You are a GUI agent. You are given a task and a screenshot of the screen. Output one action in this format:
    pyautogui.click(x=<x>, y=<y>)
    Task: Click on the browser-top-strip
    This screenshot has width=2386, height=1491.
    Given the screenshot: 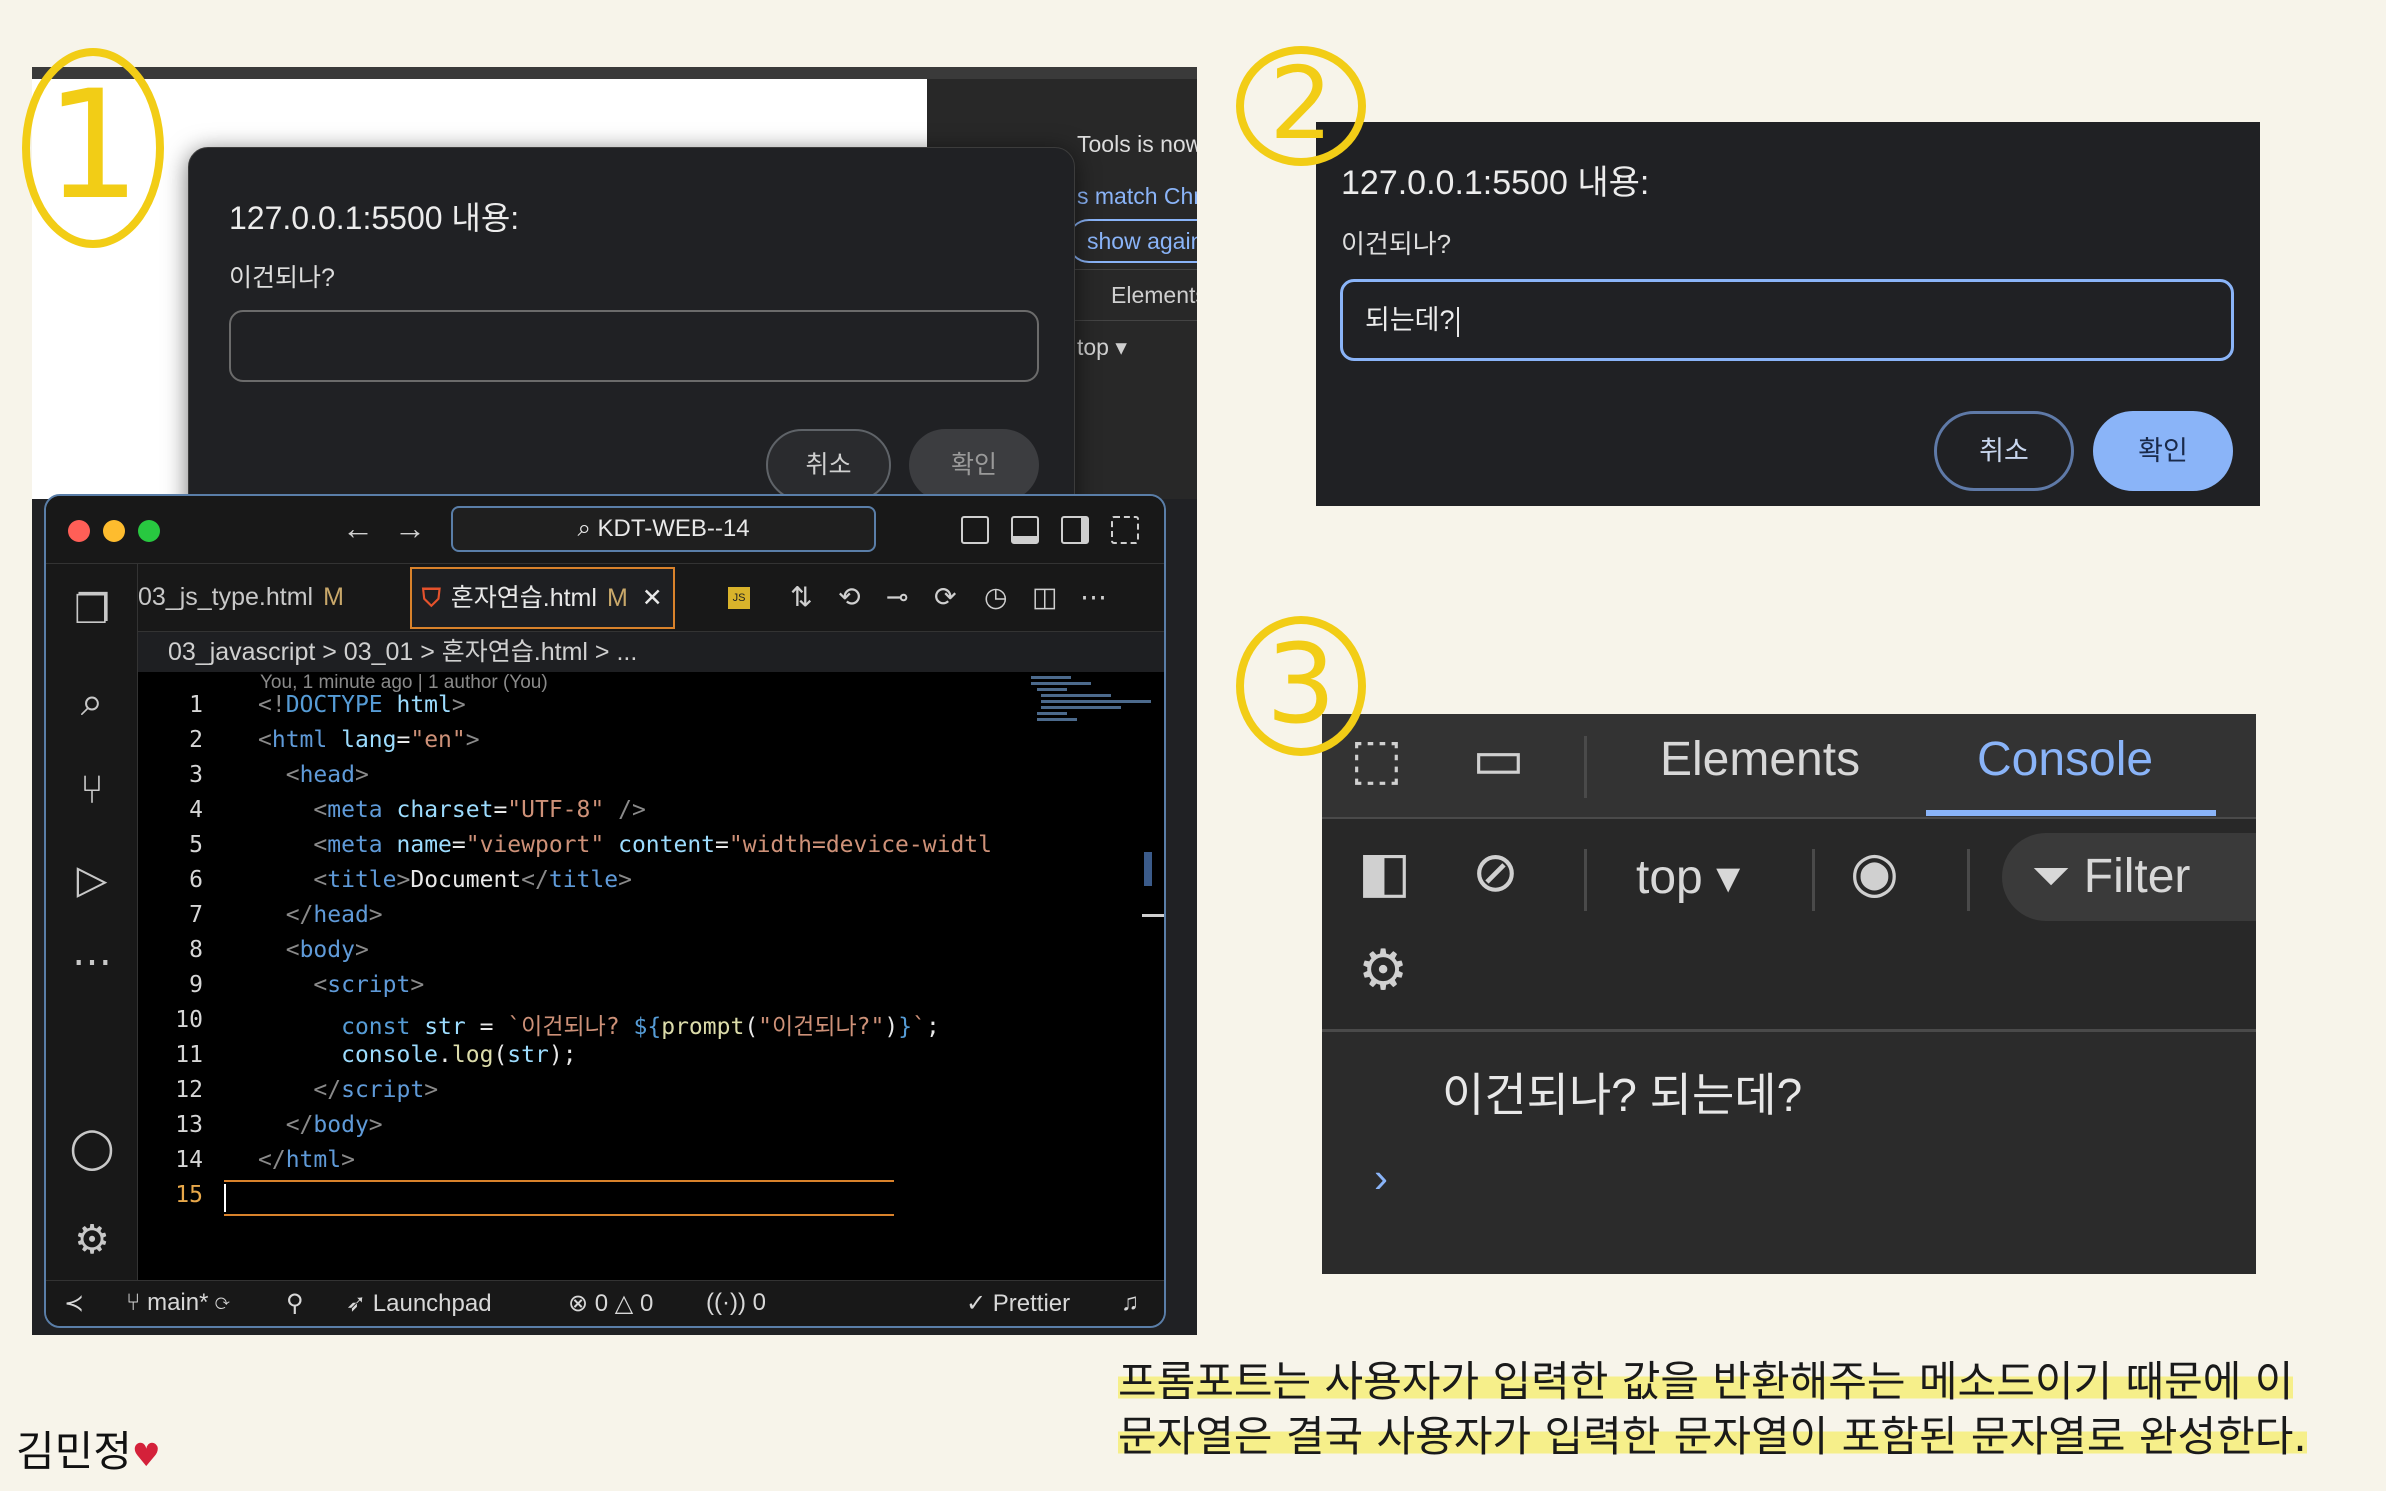 What is the action you would take?
    pyautogui.click(x=614, y=73)
    